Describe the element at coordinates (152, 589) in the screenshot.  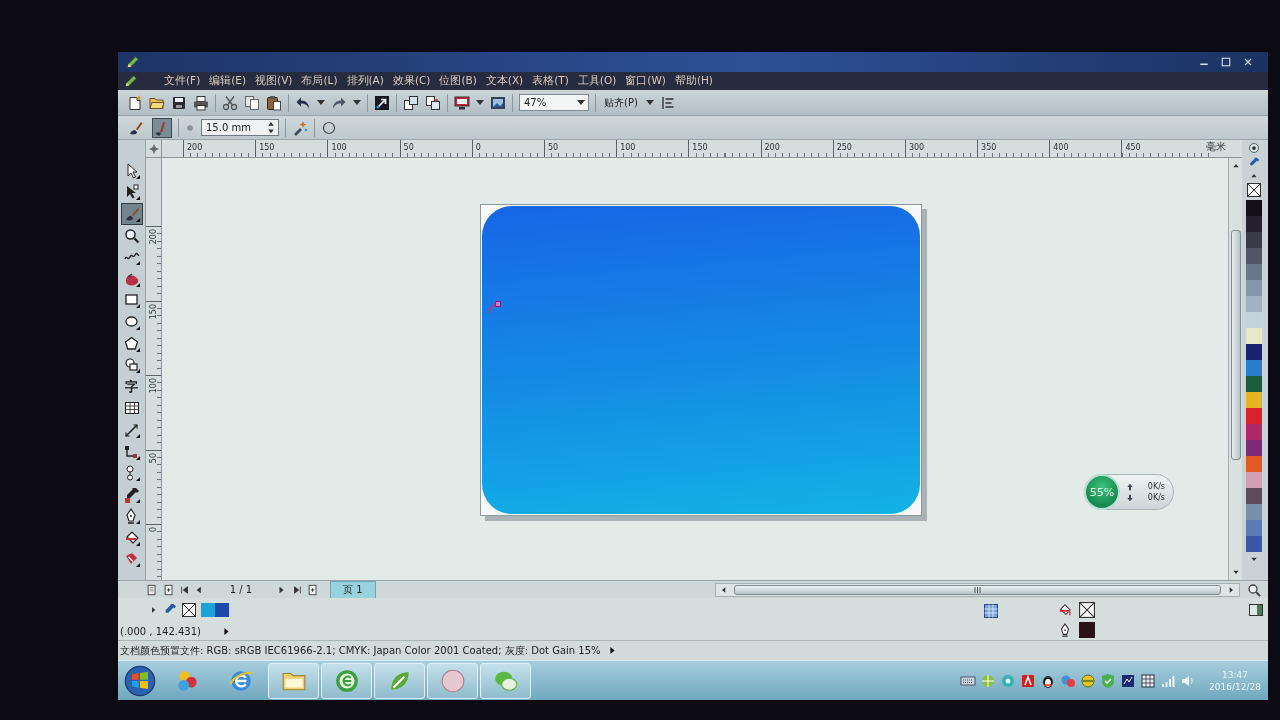
I see `page-layout-icon` at that location.